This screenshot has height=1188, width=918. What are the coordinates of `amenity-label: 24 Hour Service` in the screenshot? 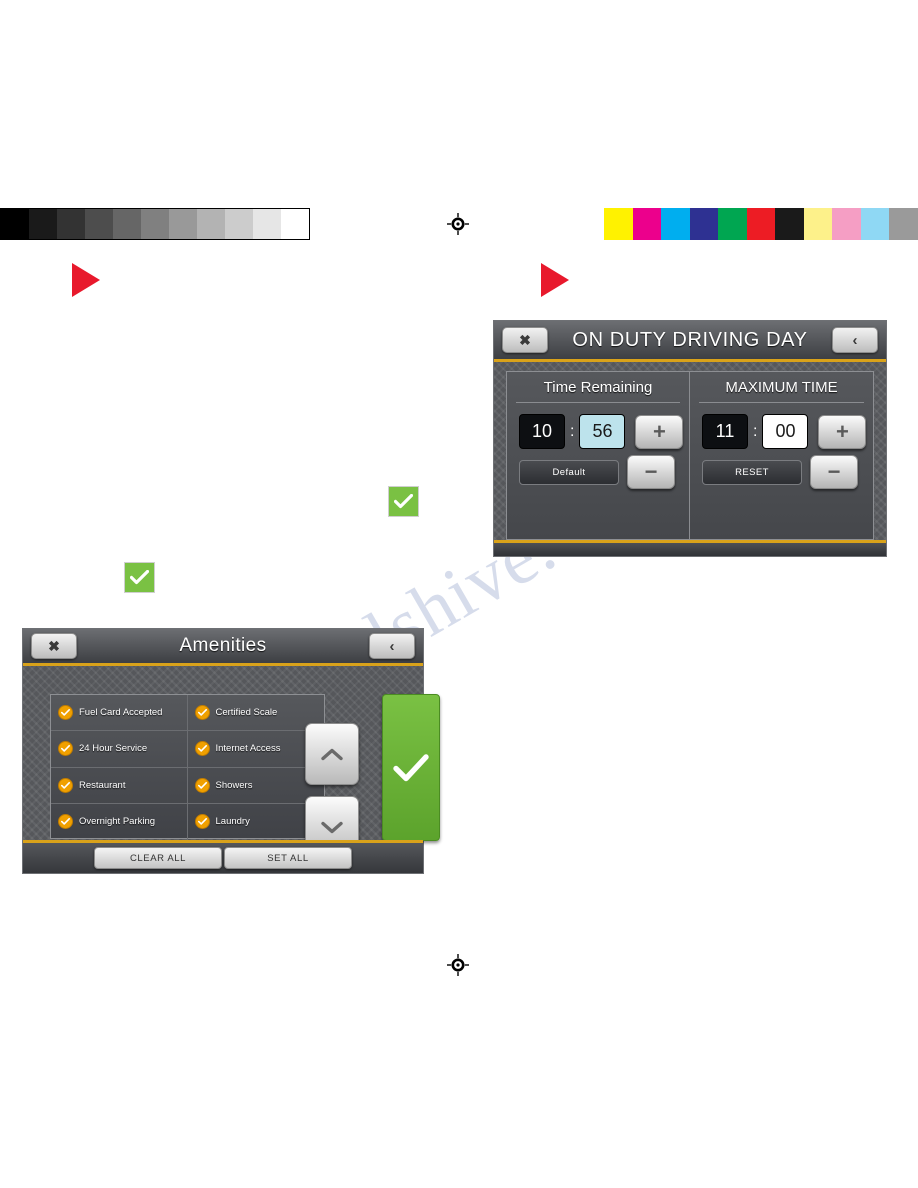 It's located at (113, 749).